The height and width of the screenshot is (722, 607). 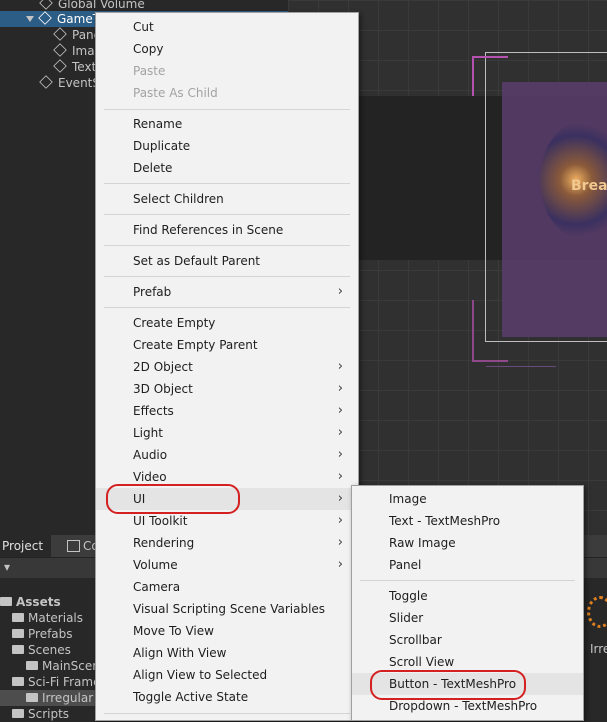 I want to click on tree-item-assets: Assets, so click(x=30, y=602).